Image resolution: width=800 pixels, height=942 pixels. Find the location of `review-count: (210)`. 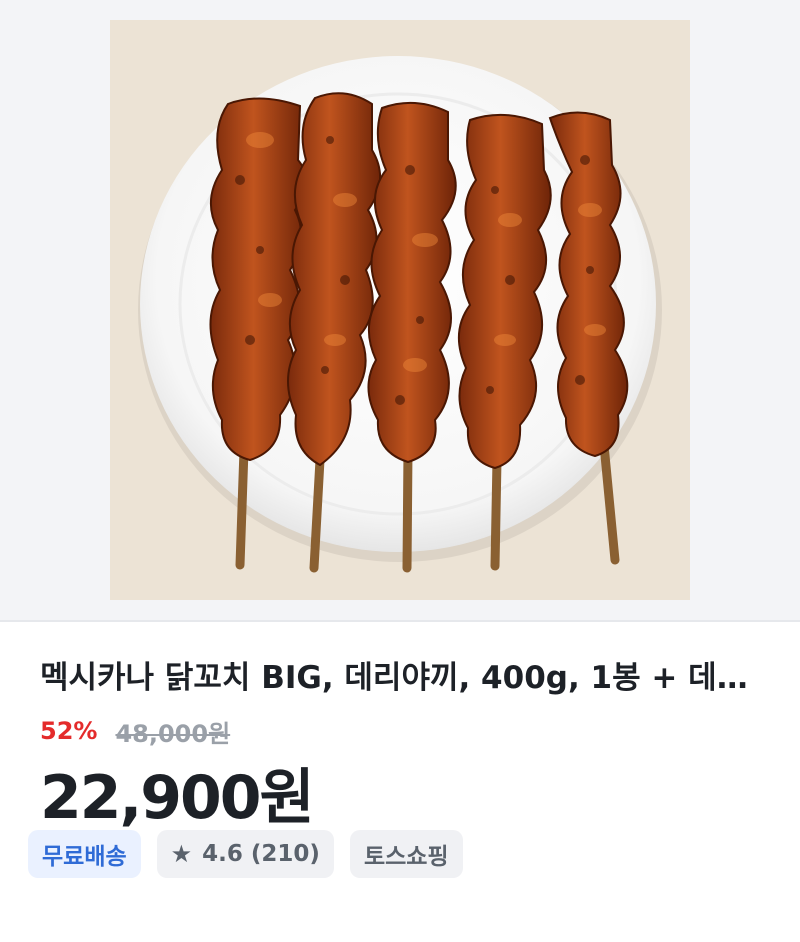

review-count: (210) is located at coordinates (285, 854).